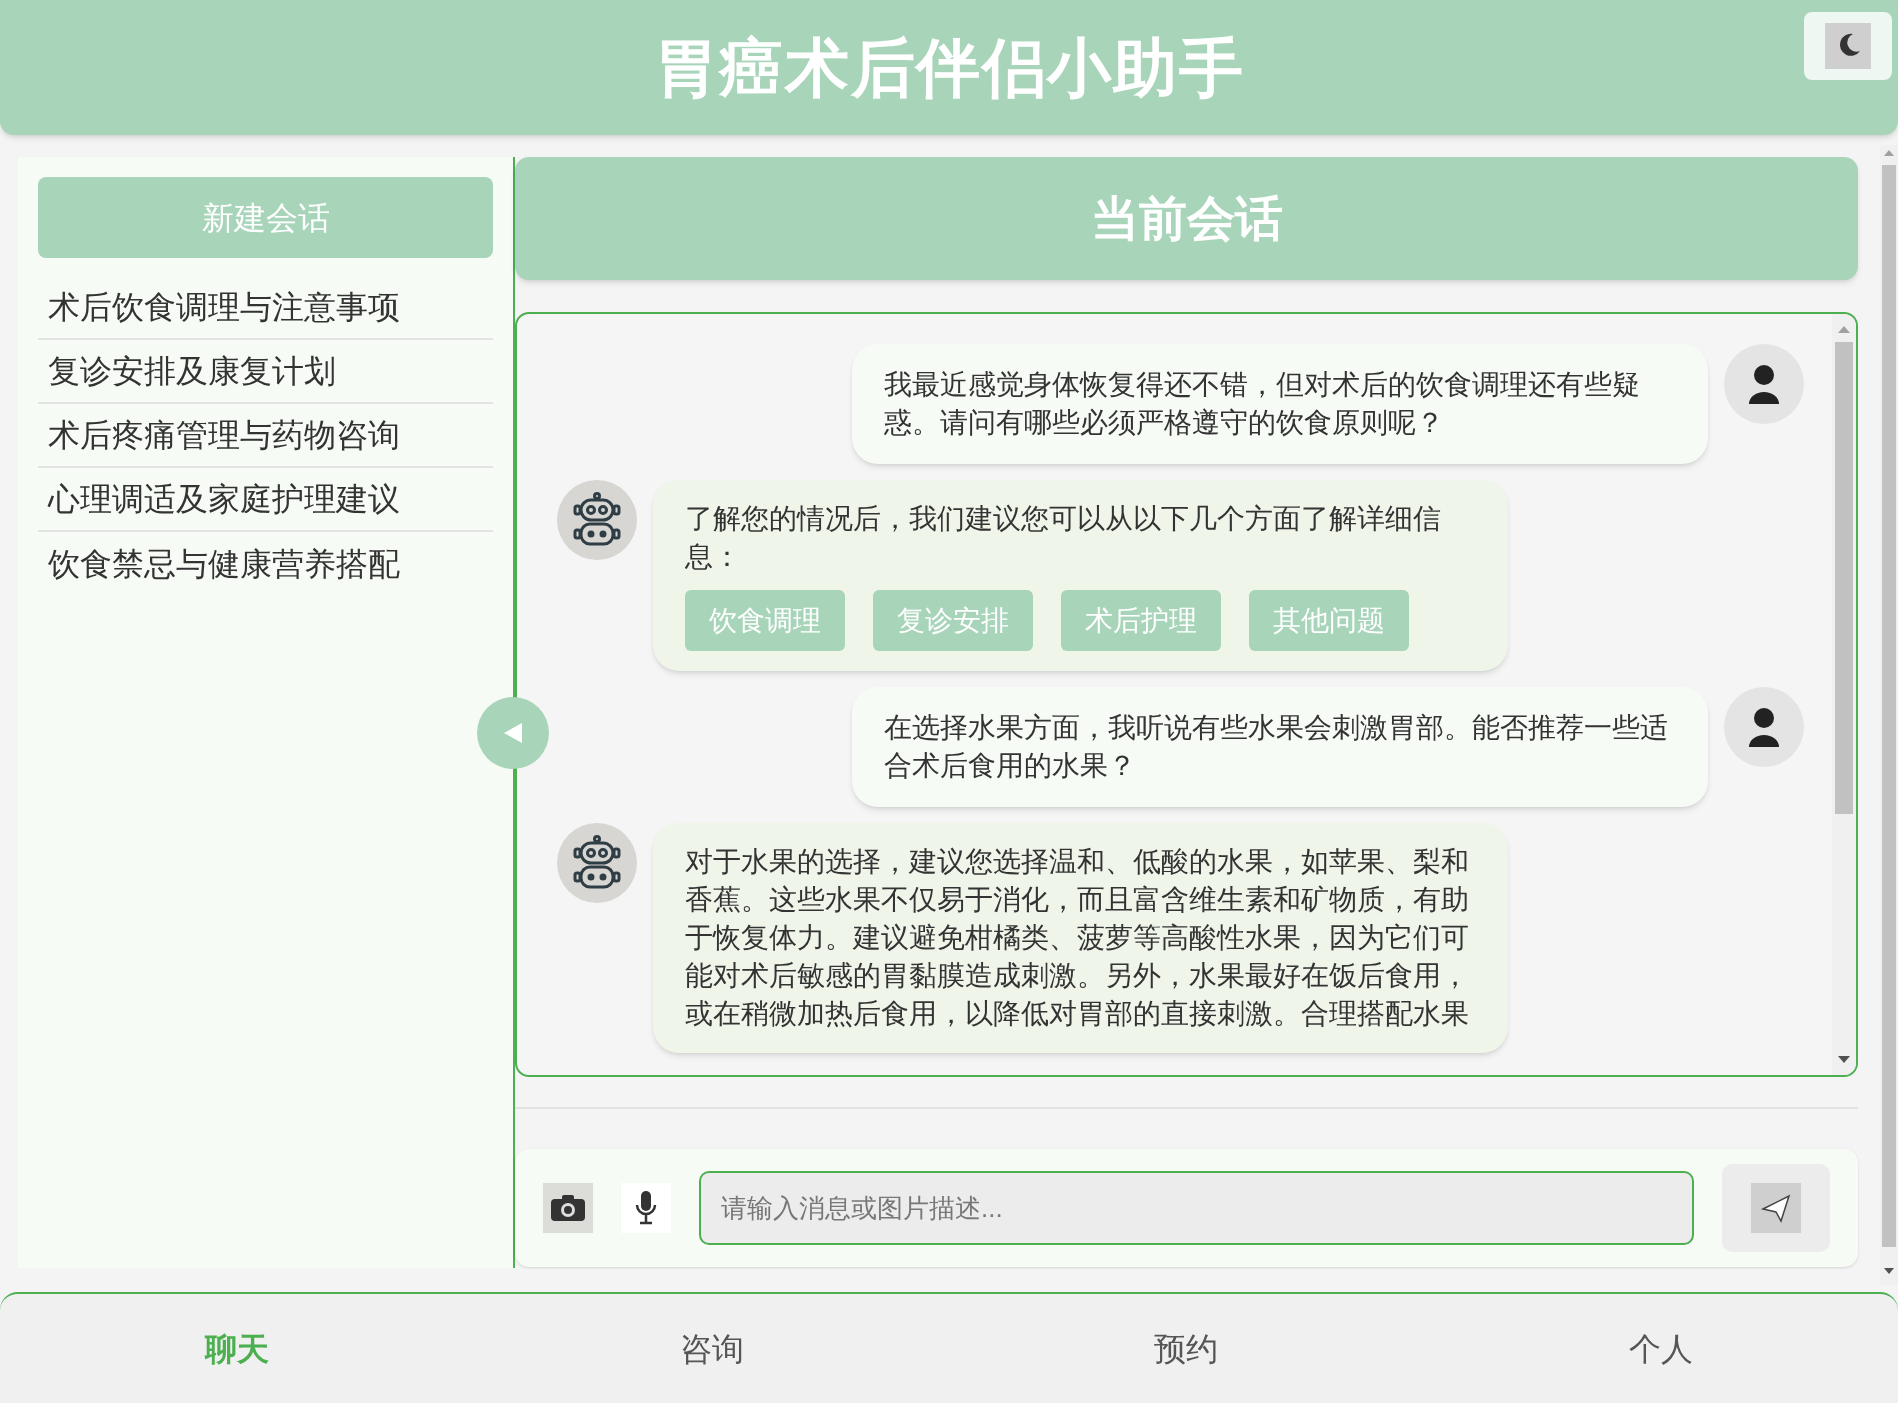  I want to click on send-button, so click(1776, 1208).